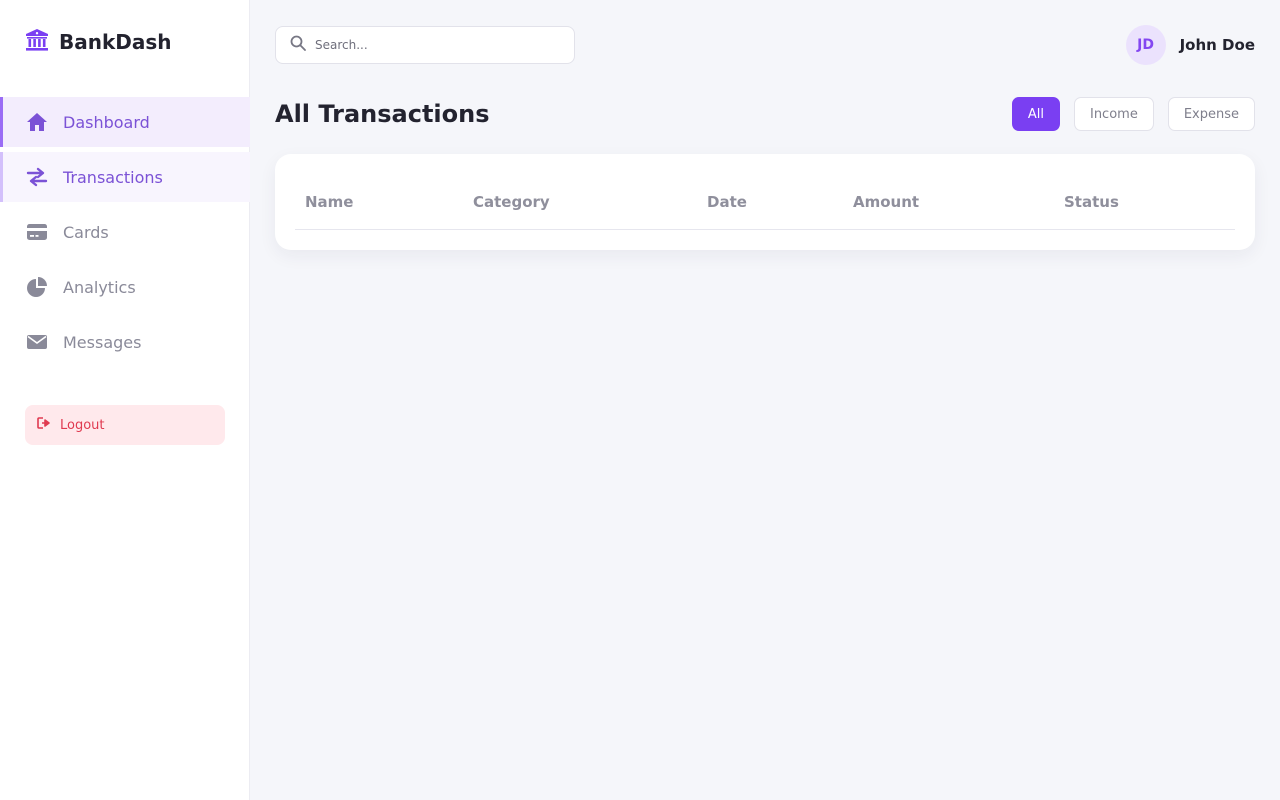 Image resolution: width=1280 pixels, height=800 pixels. What do you see at coordinates (37, 177) in the screenshot?
I see `swap-arrows-icon` at bounding box center [37, 177].